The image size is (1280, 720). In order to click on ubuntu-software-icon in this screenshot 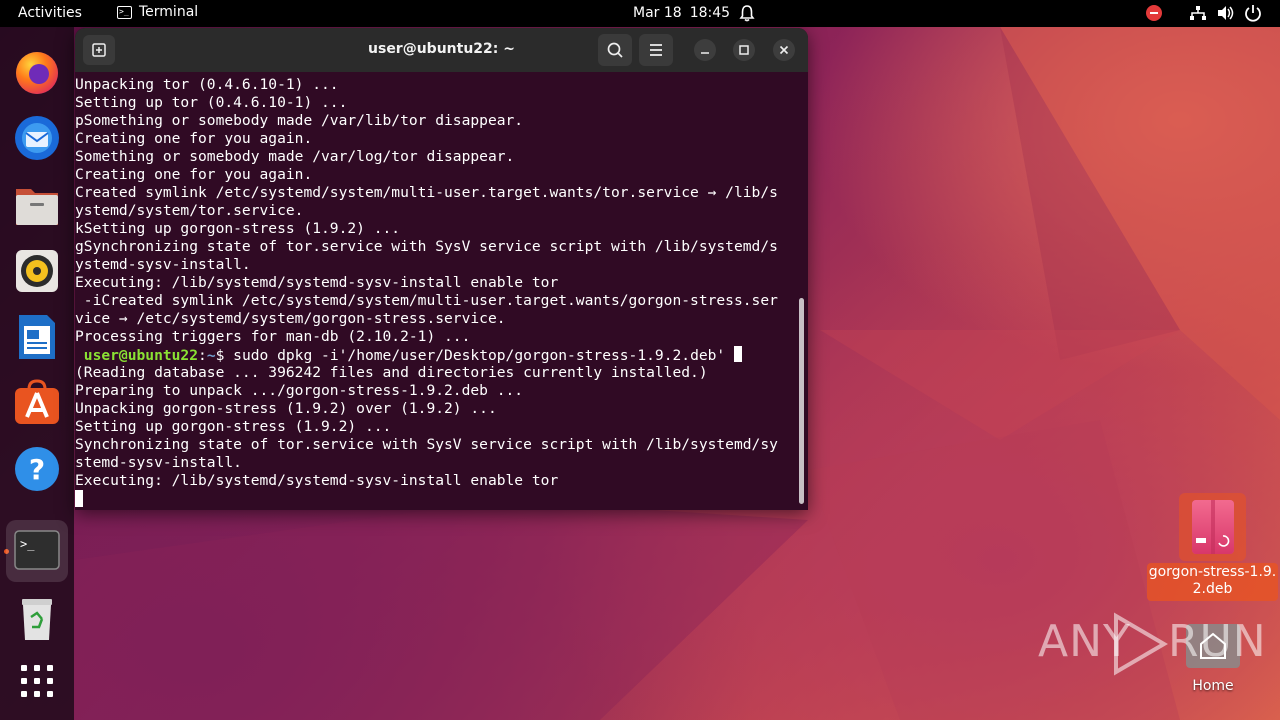, I will do `click(37, 403)`.